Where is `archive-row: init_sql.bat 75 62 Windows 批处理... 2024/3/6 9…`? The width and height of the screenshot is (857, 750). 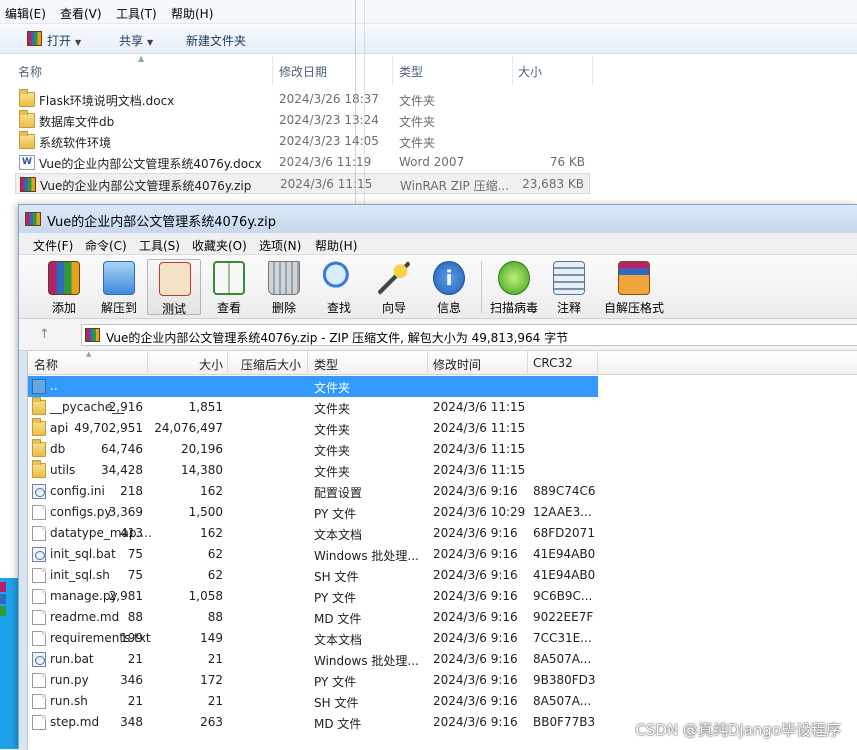
archive-row: init_sql.bat 75 62 Windows 批处理... 2024/3/6 9… is located at coordinates (313, 554).